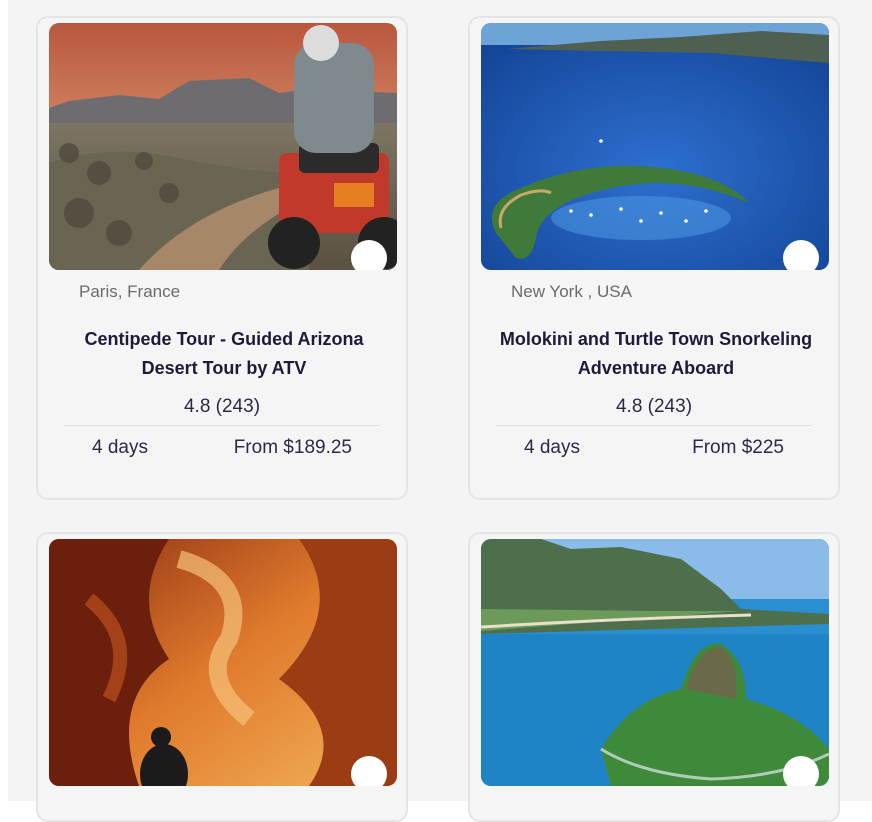  Describe the element at coordinates (571, 291) in the screenshot. I see `tour-location: New York , USA` at that location.